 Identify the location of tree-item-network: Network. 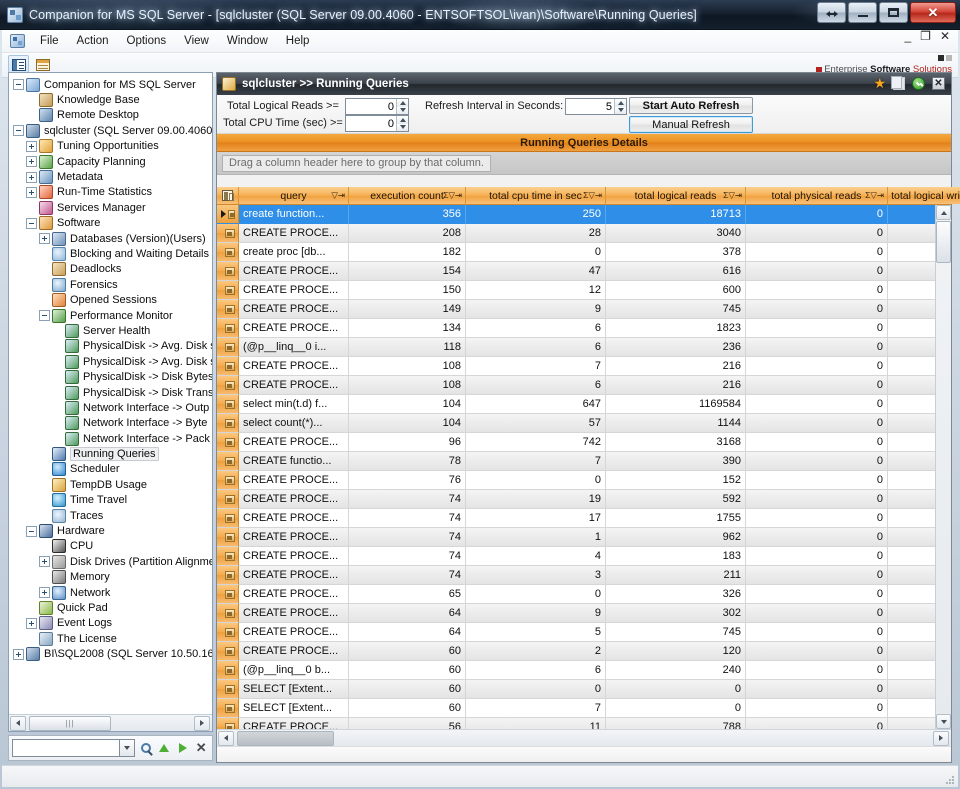
(111, 592).